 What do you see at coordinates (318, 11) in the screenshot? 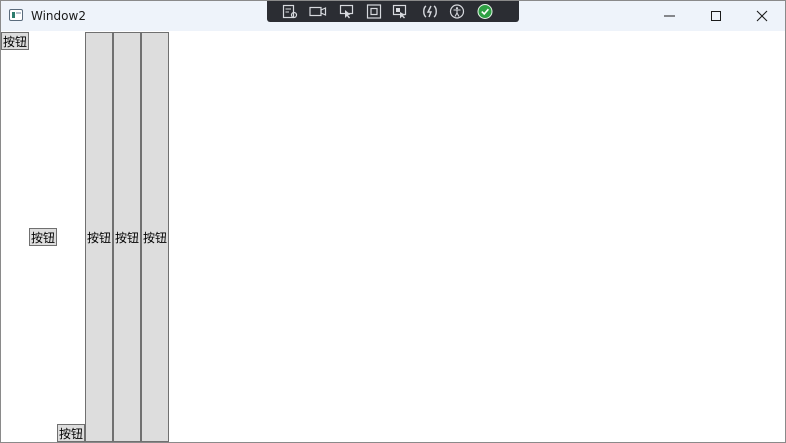
I see `video-icon` at bounding box center [318, 11].